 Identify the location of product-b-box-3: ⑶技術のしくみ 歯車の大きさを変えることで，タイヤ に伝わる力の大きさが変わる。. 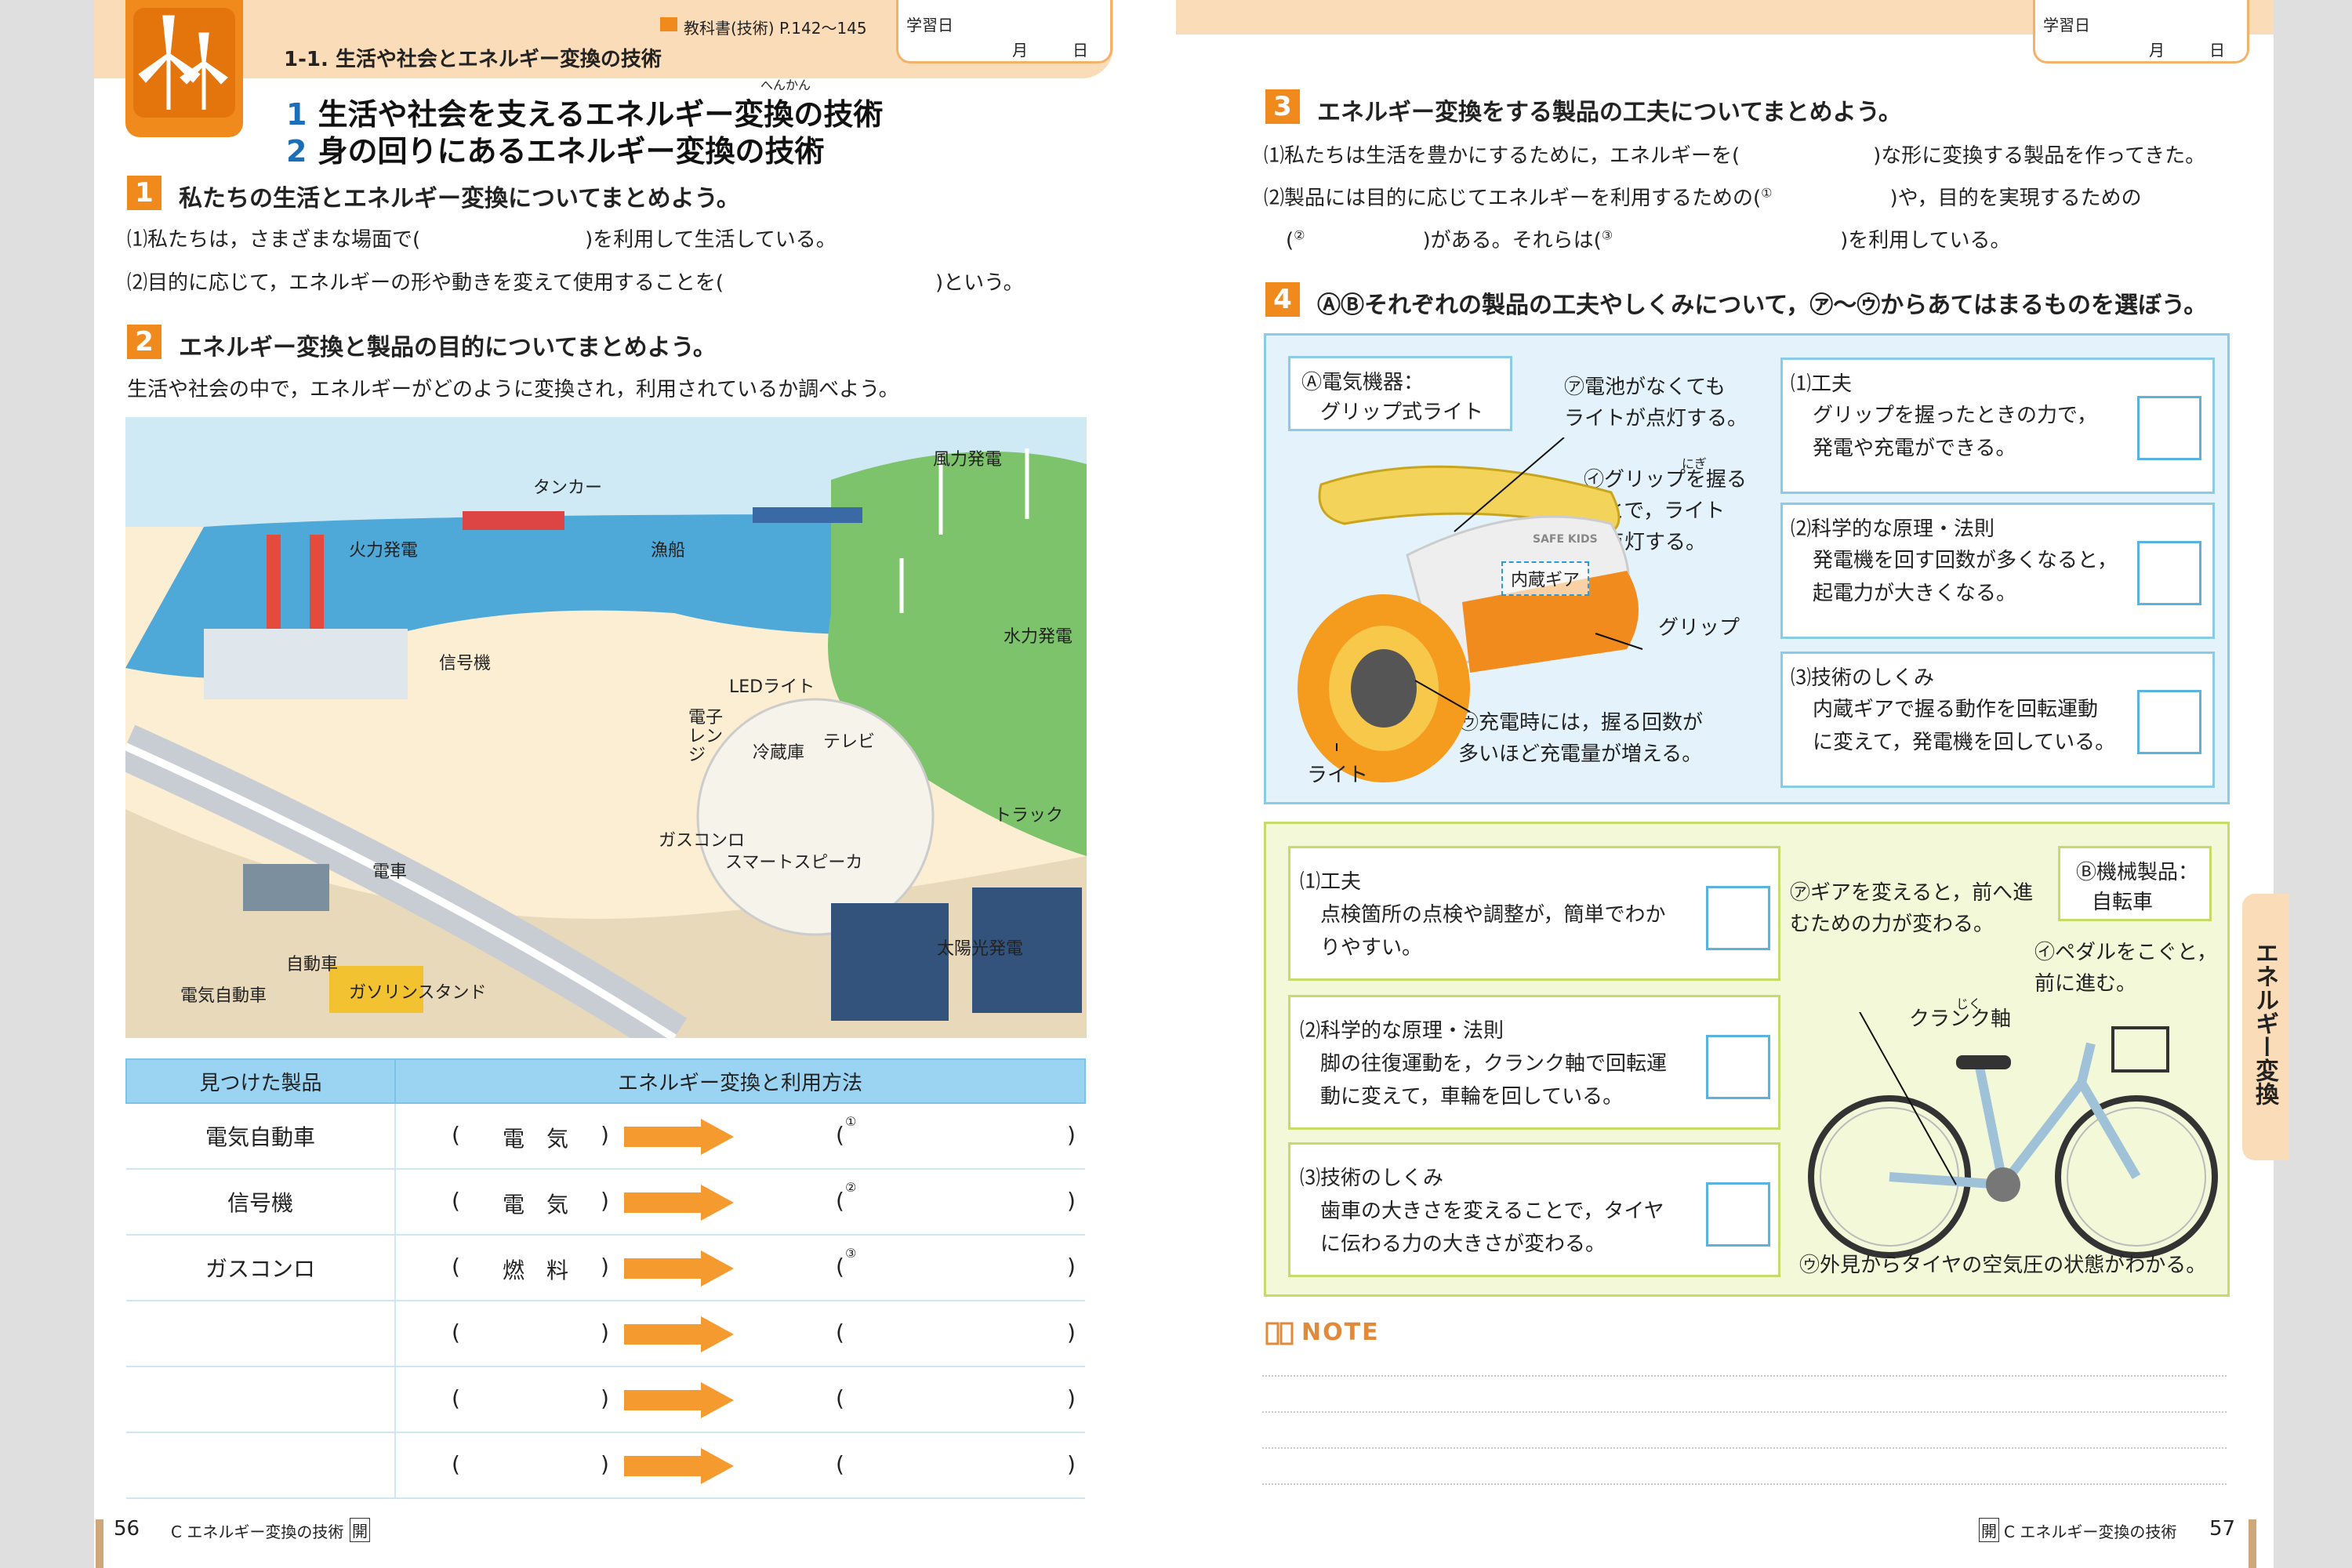
(1534, 1209).